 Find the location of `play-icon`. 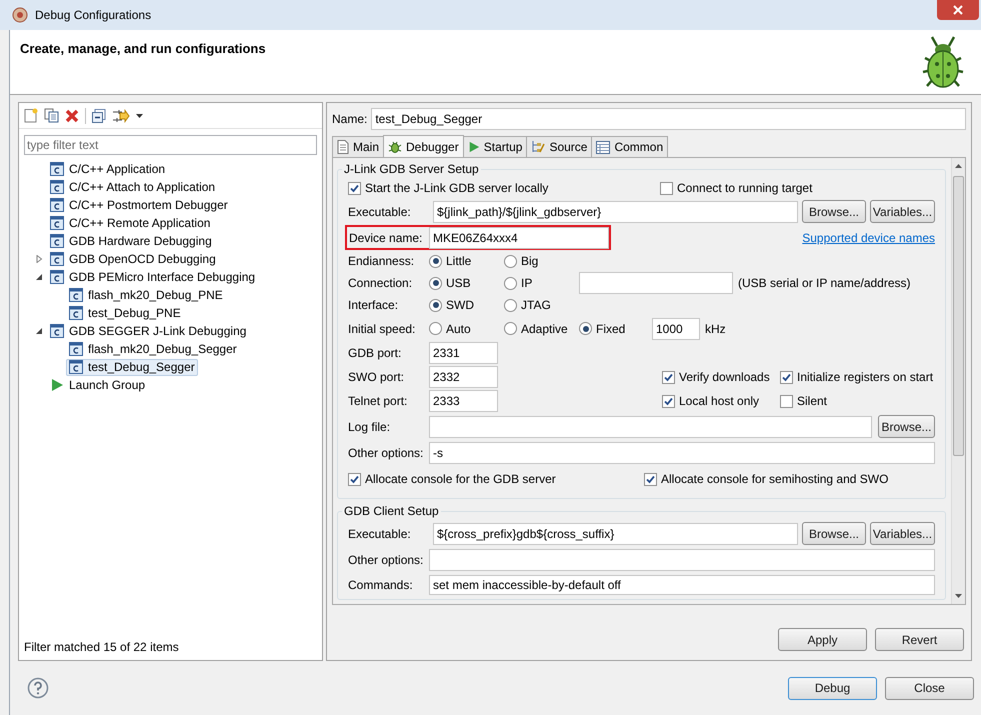

play-icon is located at coordinates (474, 147).